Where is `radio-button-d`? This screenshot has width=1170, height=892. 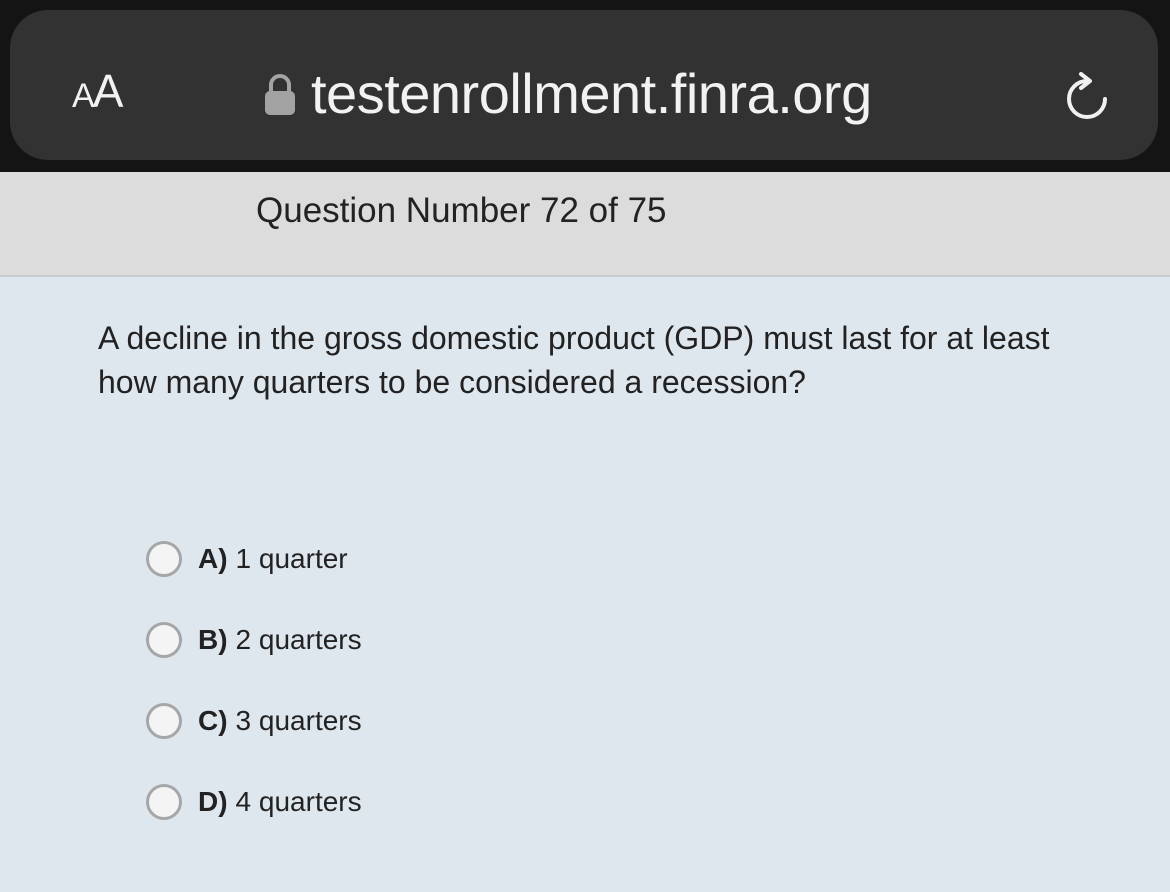
radio-button-d is located at coordinates (164, 802).